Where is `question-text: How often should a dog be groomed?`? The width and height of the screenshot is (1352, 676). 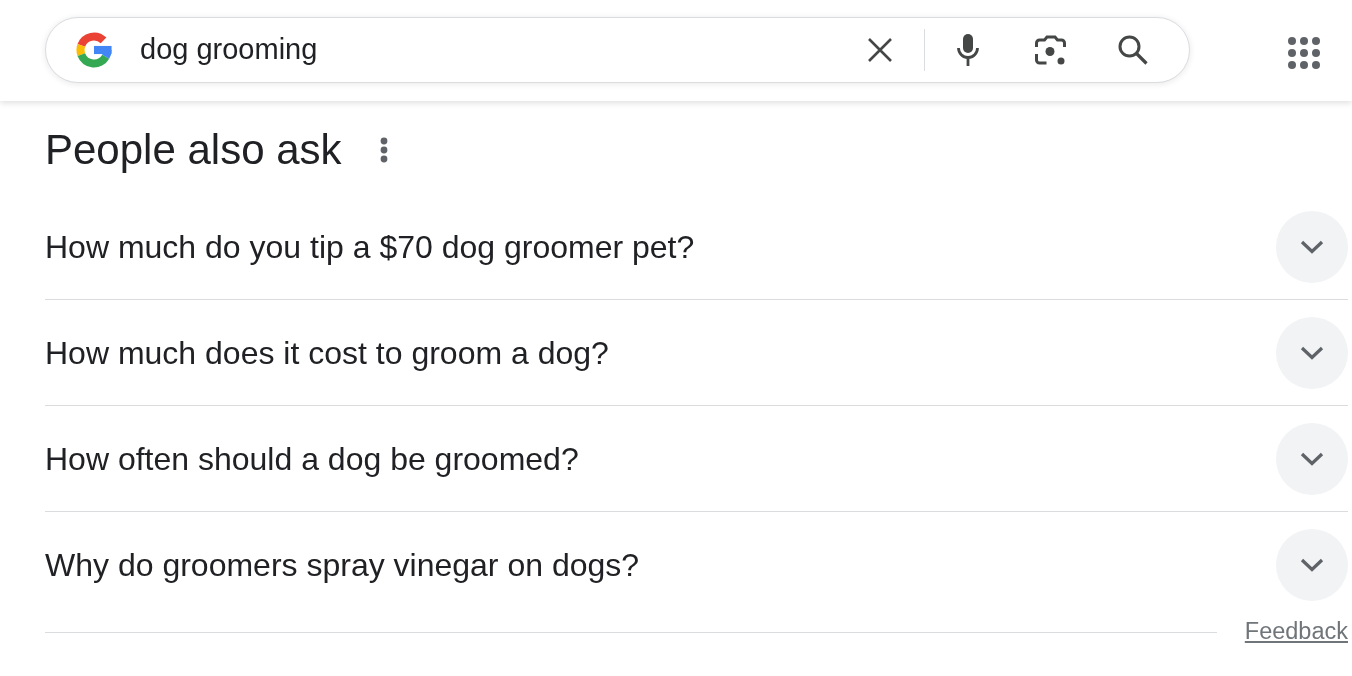 question-text: How often should a dog be groomed? is located at coordinates (312, 458).